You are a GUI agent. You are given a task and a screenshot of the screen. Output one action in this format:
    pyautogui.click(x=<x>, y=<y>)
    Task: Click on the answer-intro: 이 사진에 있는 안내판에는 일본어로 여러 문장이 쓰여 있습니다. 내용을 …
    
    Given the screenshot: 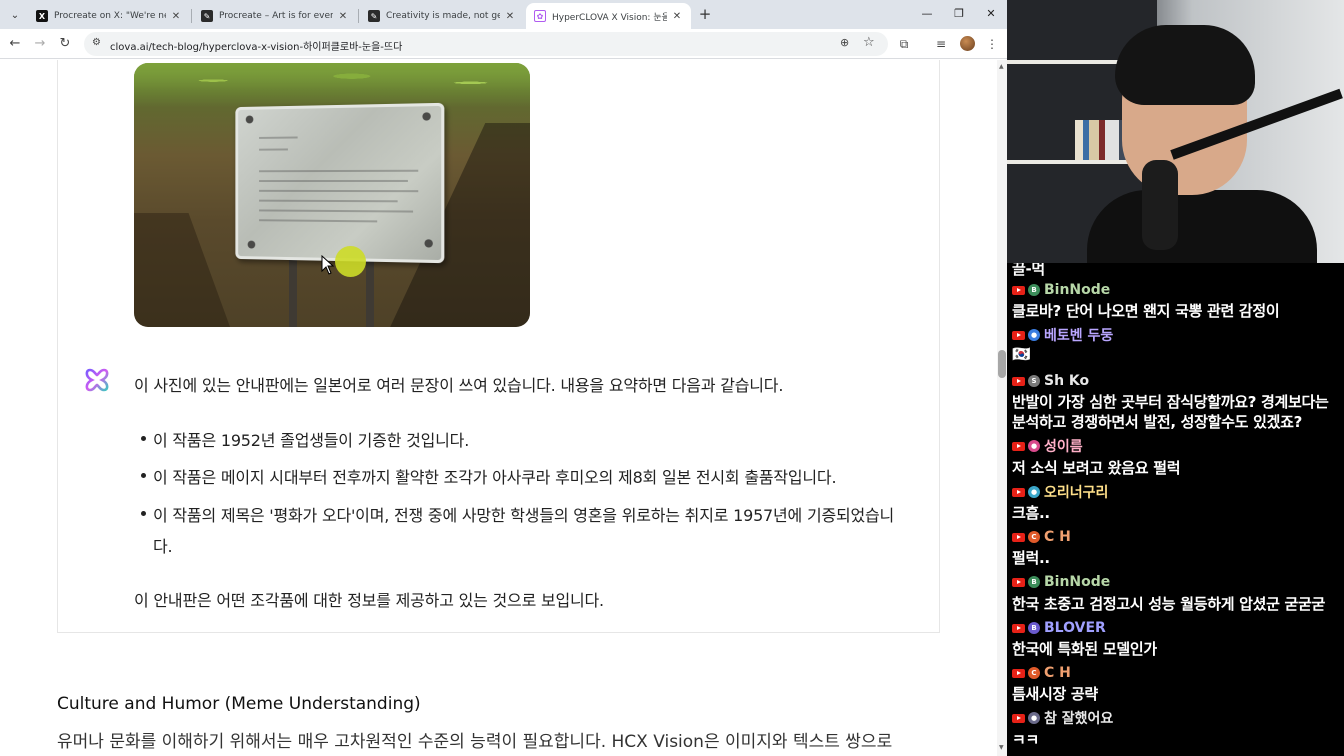 What is the action you would take?
    pyautogui.click(x=459, y=385)
    